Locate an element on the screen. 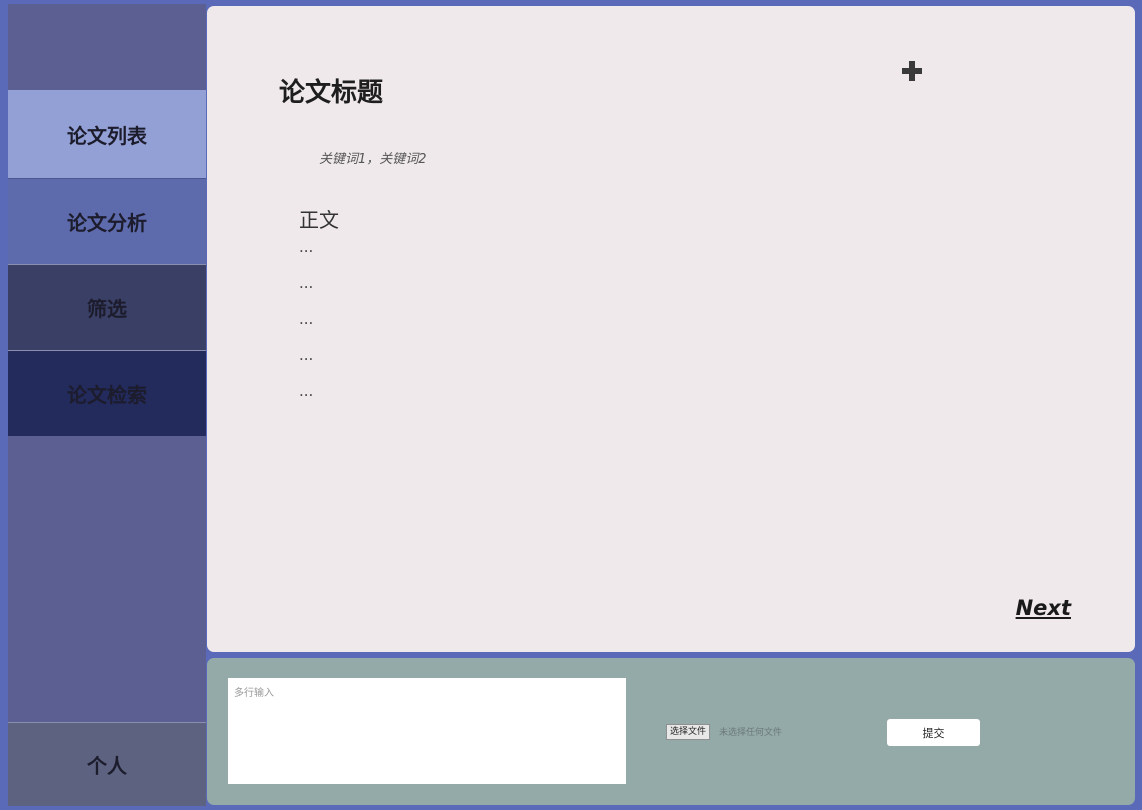 Image resolution: width=1142 pixels, height=810 pixels. plus-icon is located at coordinates (912, 71).